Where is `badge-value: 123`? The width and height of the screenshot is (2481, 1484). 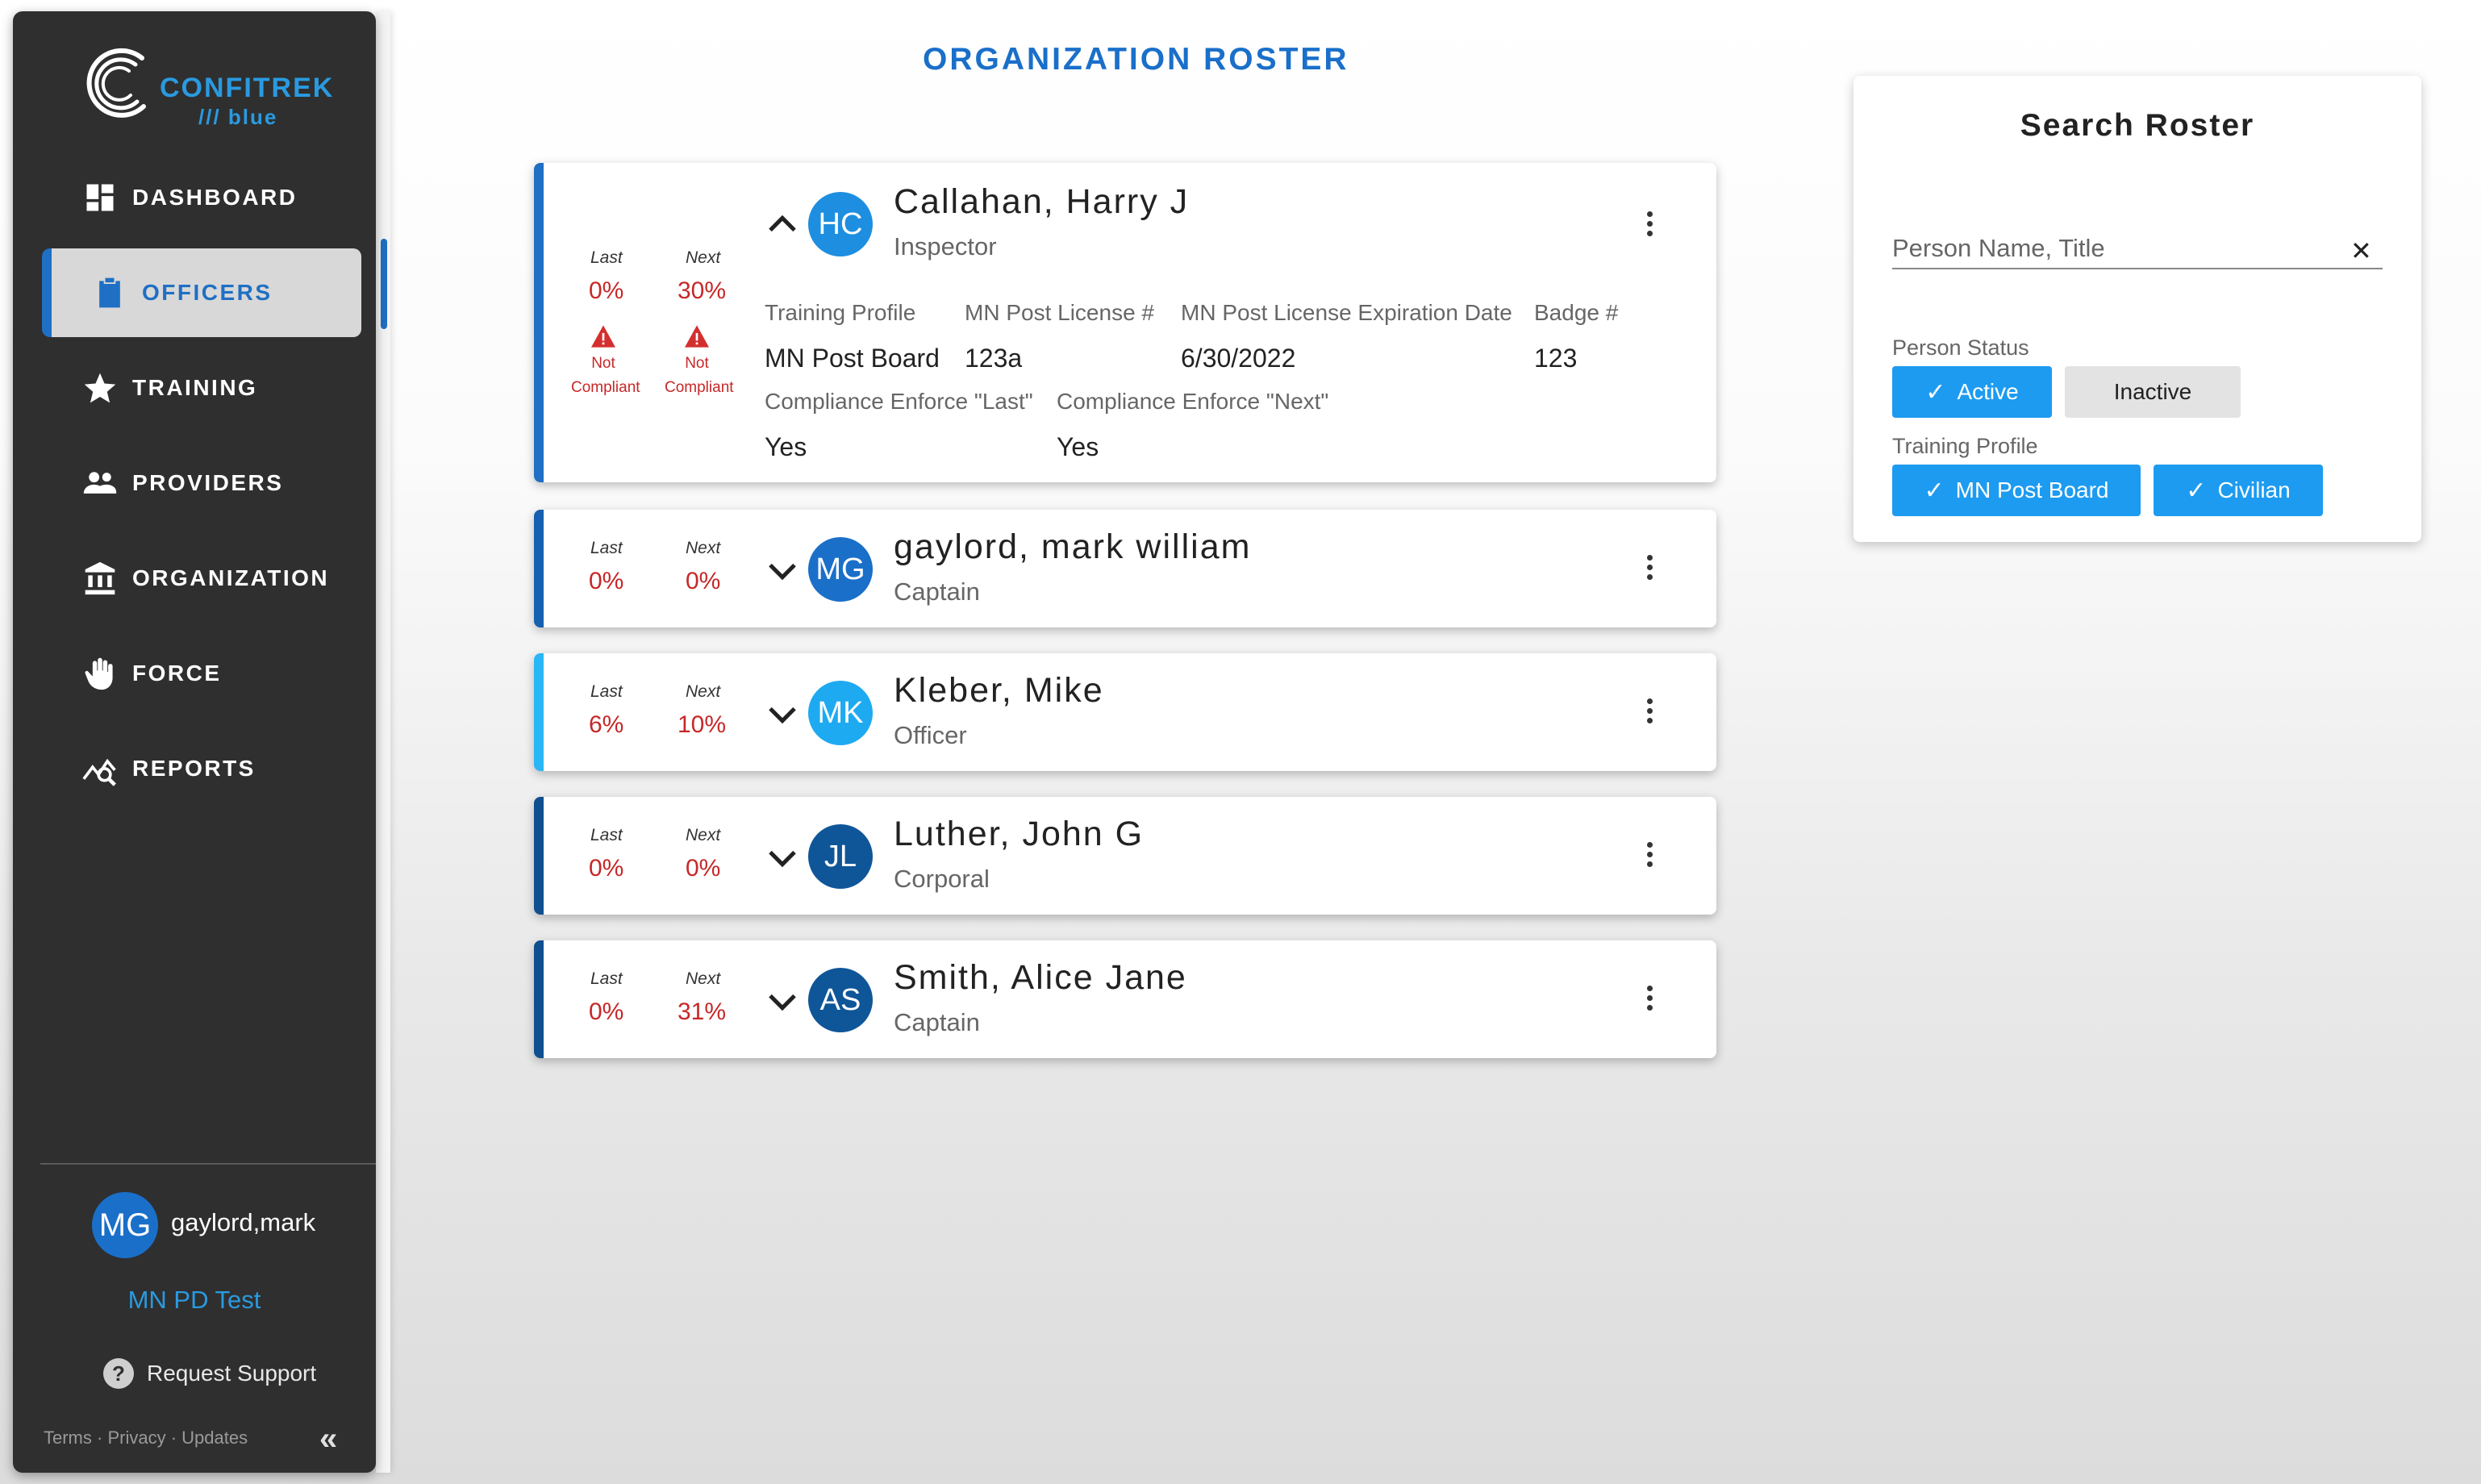 badge-value: 123 is located at coordinates (1556, 359).